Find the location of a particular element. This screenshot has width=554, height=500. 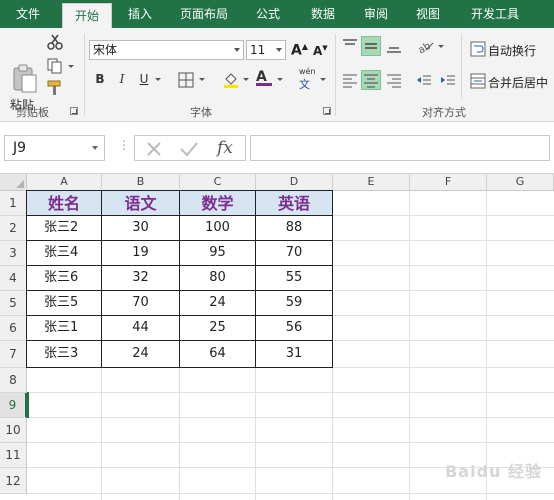

bold-button: B is located at coordinates (100, 79).